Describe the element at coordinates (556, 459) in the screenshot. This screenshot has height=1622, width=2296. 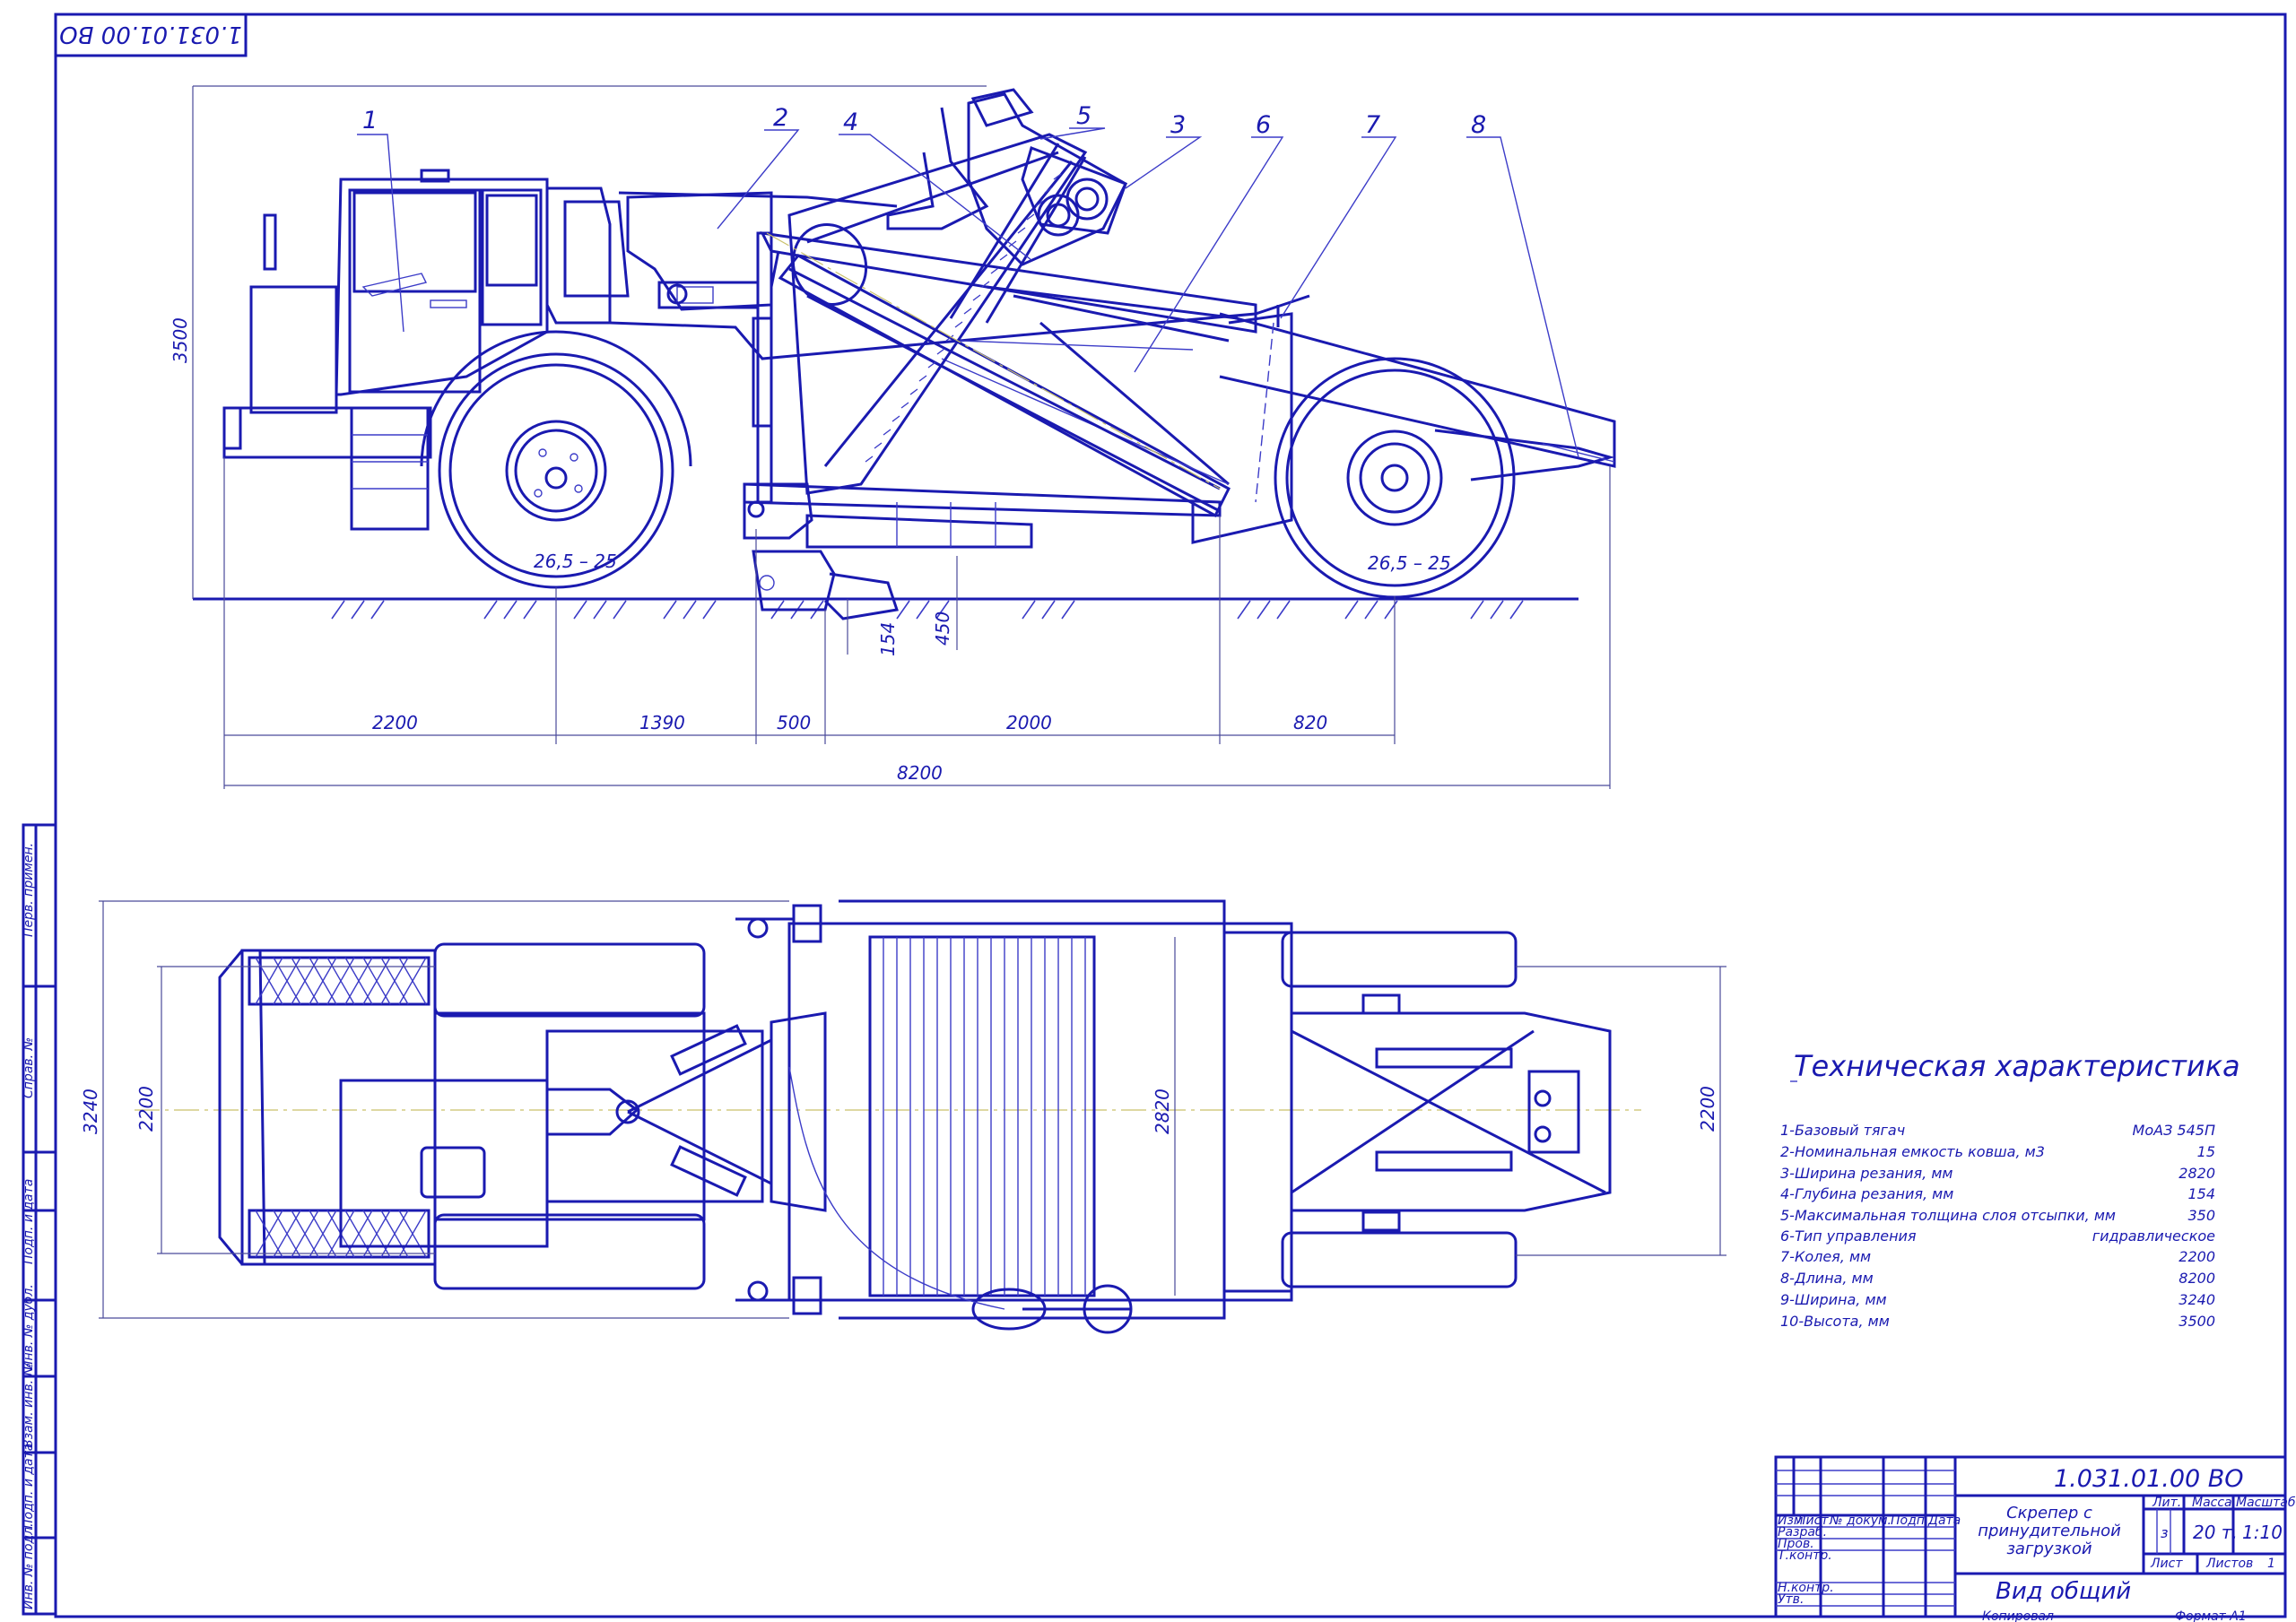
I see `front-wheel: 26,5 – 25` at that location.